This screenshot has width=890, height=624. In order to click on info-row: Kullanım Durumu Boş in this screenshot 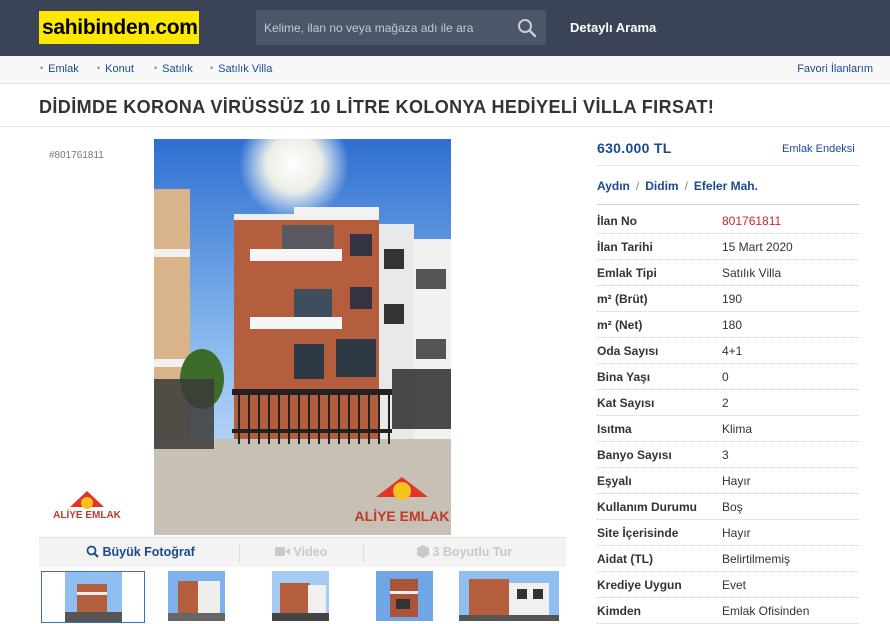, I will do `click(728, 507)`.